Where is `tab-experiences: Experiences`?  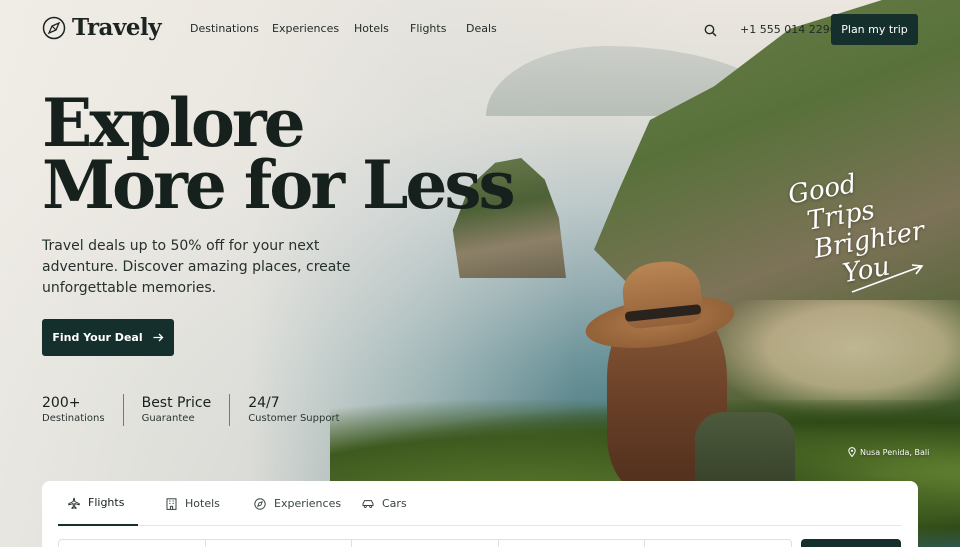
tab-experiences: Experiences is located at coordinates (298, 503).